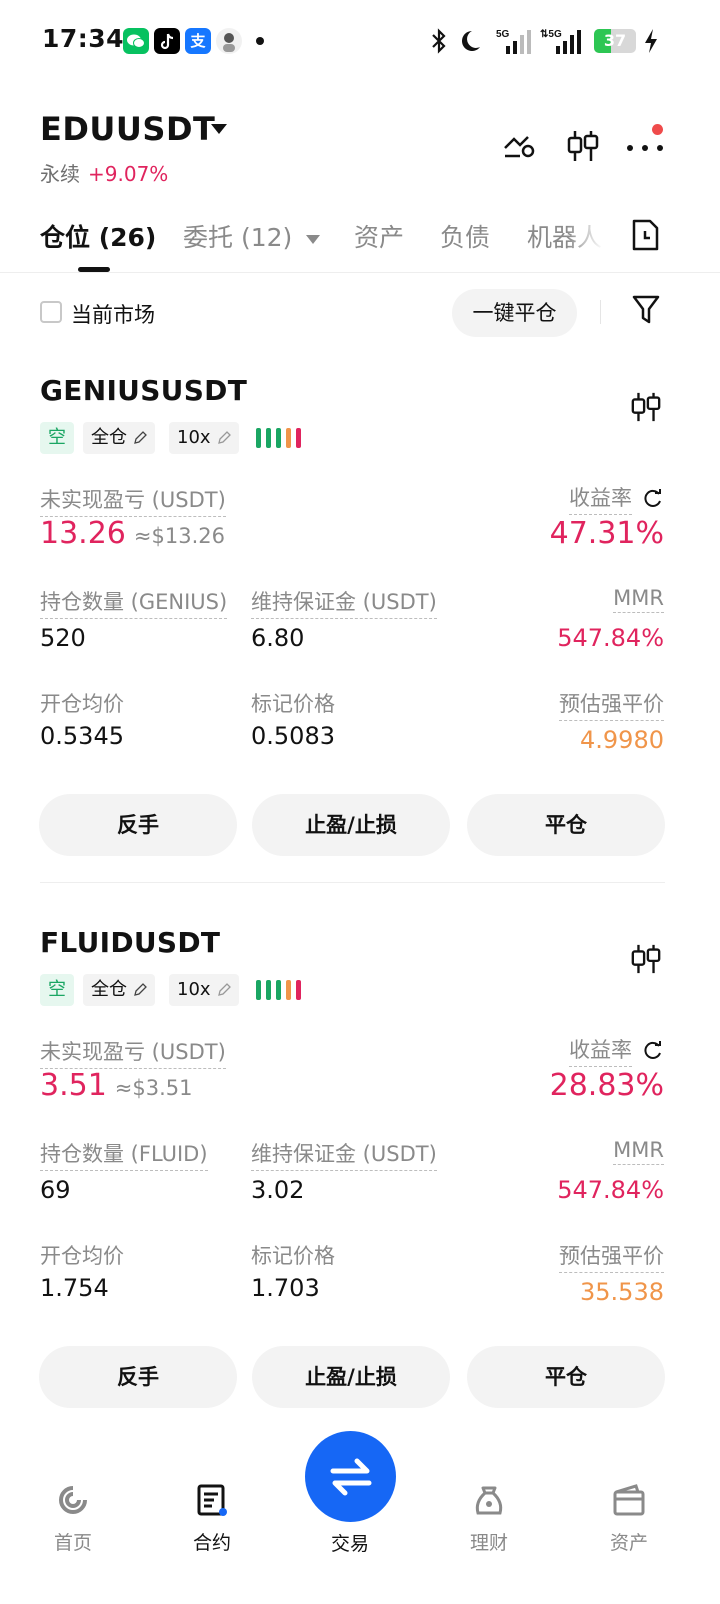  What do you see at coordinates (503, 34) in the screenshot?
I see `svg-text: 5G` at bounding box center [503, 34].